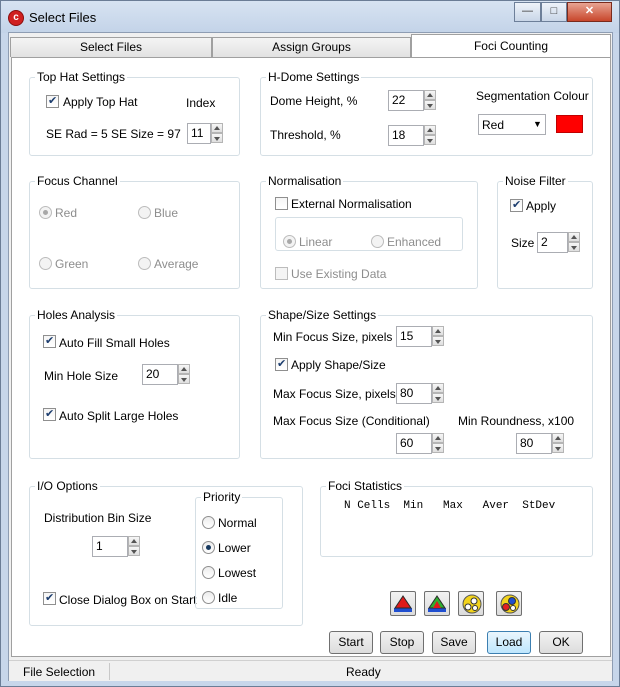  I want to click on min-focus-down-arrow-icon, so click(438, 341).